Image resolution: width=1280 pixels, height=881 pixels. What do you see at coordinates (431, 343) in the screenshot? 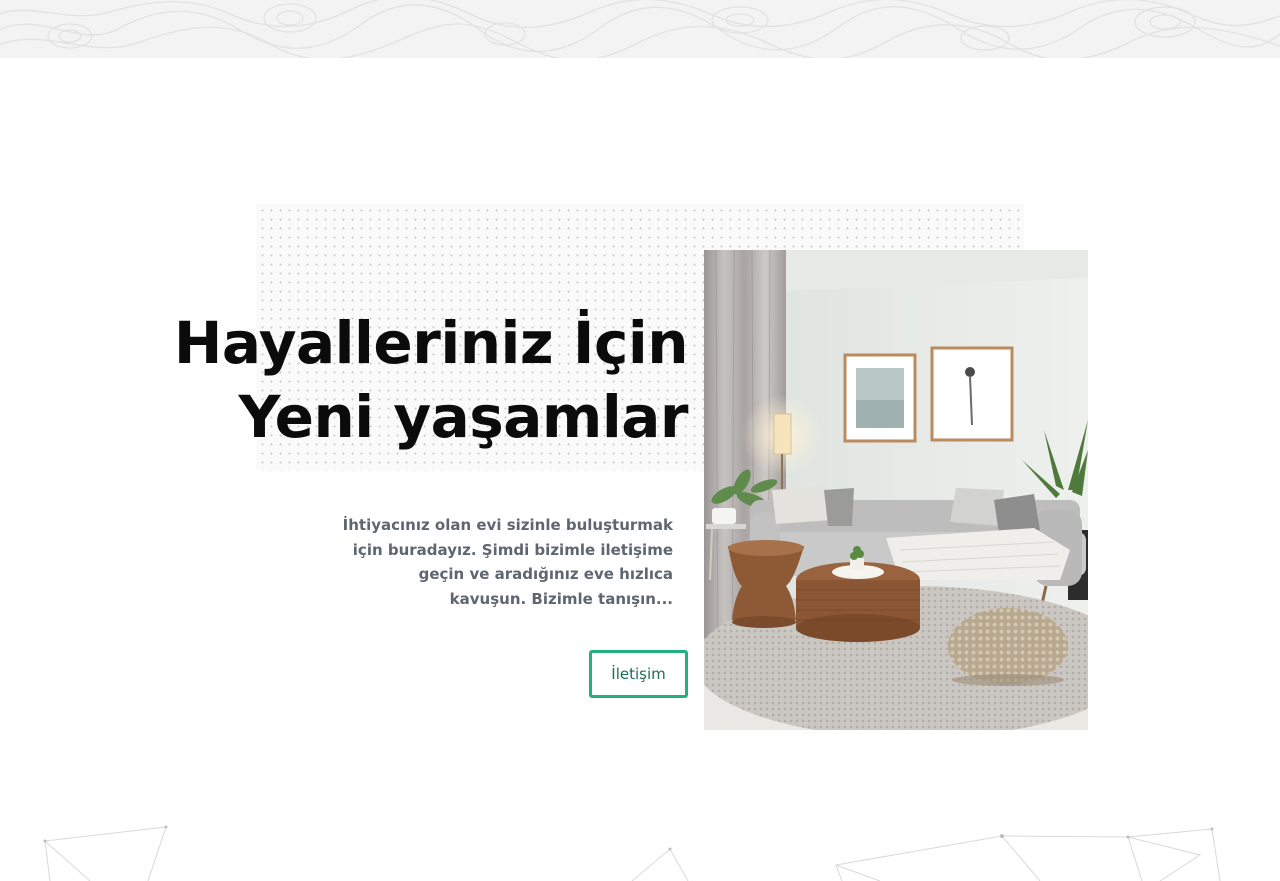
I see `hero-title-line-1: Hayalleriniz İçin` at bounding box center [431, 343].